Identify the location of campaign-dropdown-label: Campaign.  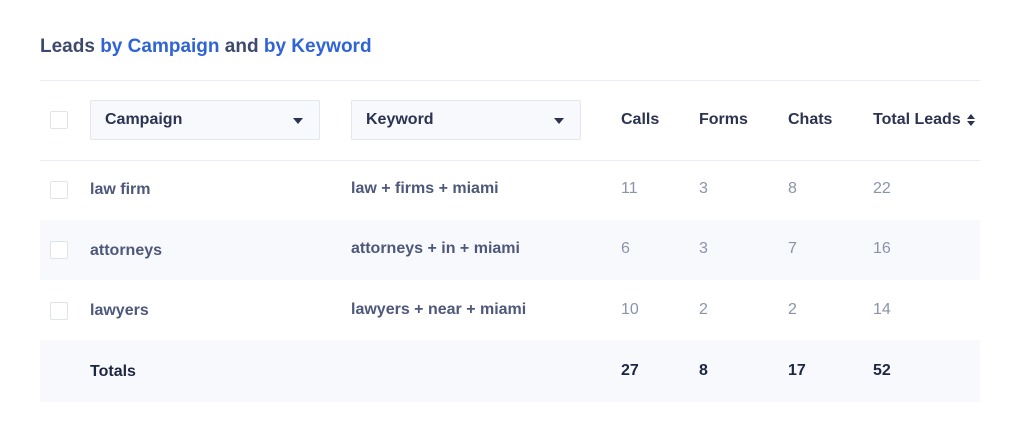
(144, 119).